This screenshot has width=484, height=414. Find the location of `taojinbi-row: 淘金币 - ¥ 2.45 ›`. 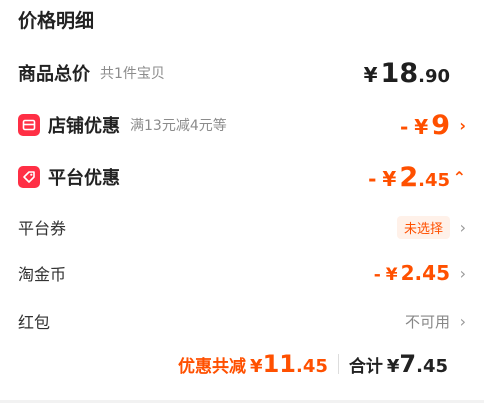

taojinbi-row: 淘金币 - ¥ 2.45 › is located at coordinates (242, 273).